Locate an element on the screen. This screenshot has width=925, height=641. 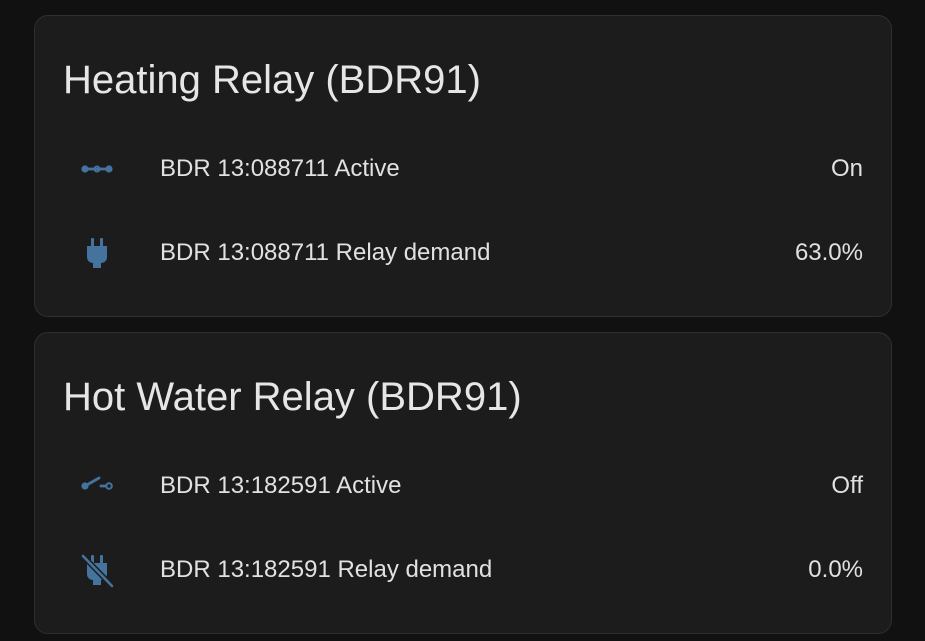
entity-name: BDR 13:088711 Active is located at coordinates (280, 168).